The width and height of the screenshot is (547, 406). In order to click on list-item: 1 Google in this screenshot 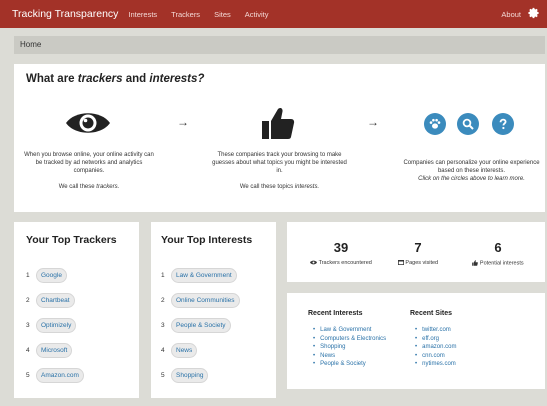, I will do `click(46, 275)`.